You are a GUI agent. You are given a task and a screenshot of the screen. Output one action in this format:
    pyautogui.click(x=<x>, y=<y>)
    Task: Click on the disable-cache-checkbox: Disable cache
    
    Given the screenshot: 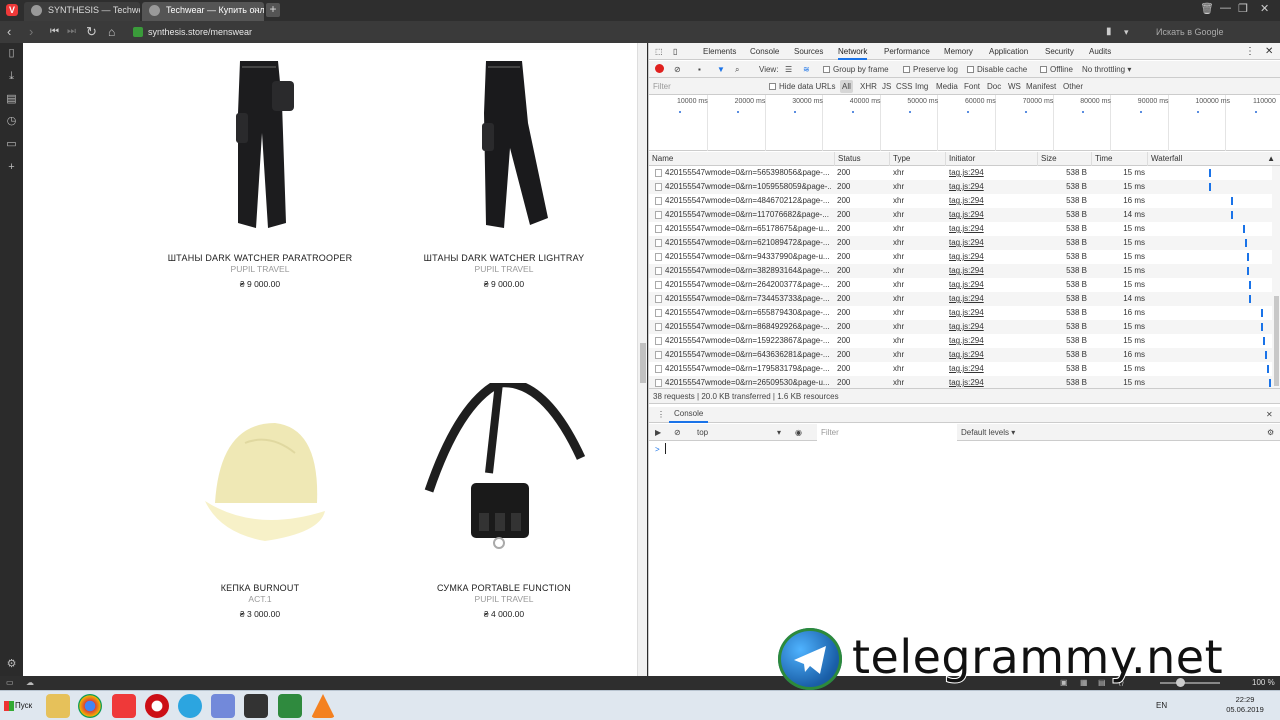 What is the action you would take?
    pyautogui.click(x=997, y=69)
    